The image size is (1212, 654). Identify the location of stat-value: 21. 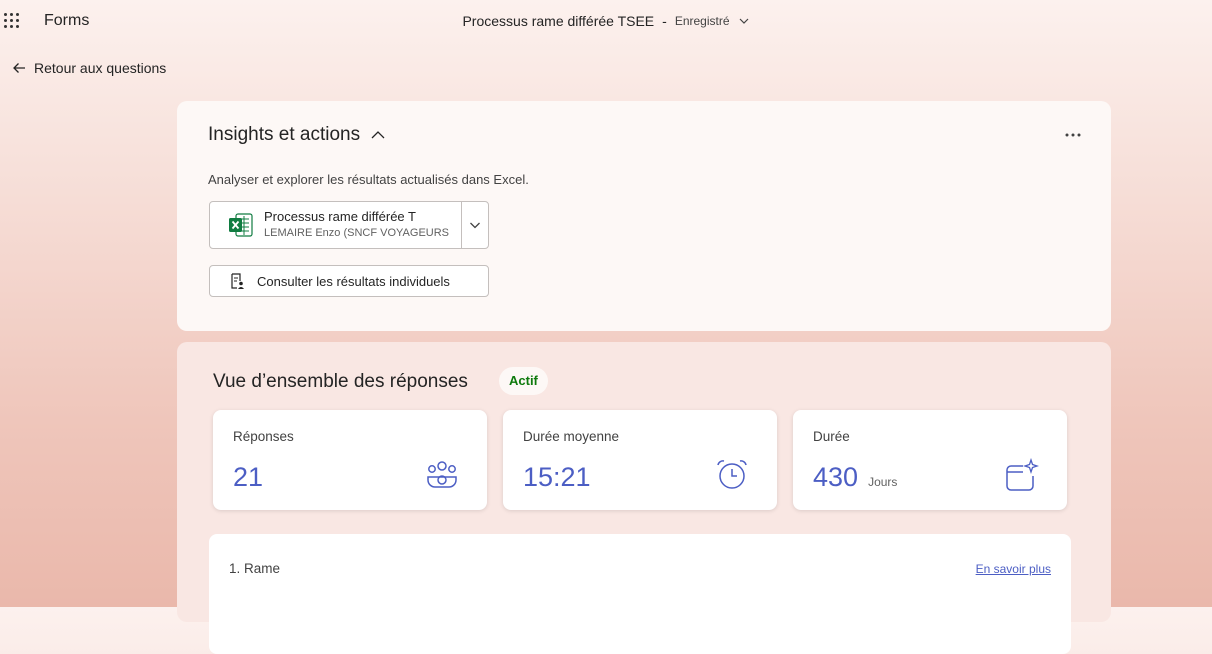
(248, 477).